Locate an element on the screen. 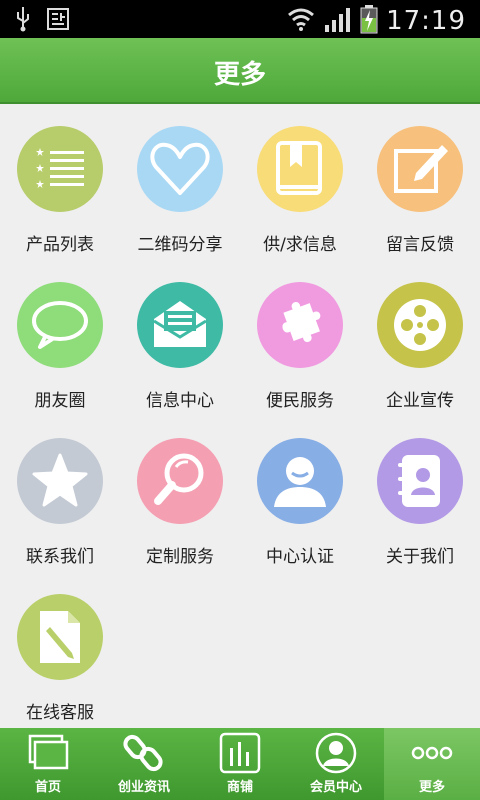  link-icon is located at coordinates (143, 753).